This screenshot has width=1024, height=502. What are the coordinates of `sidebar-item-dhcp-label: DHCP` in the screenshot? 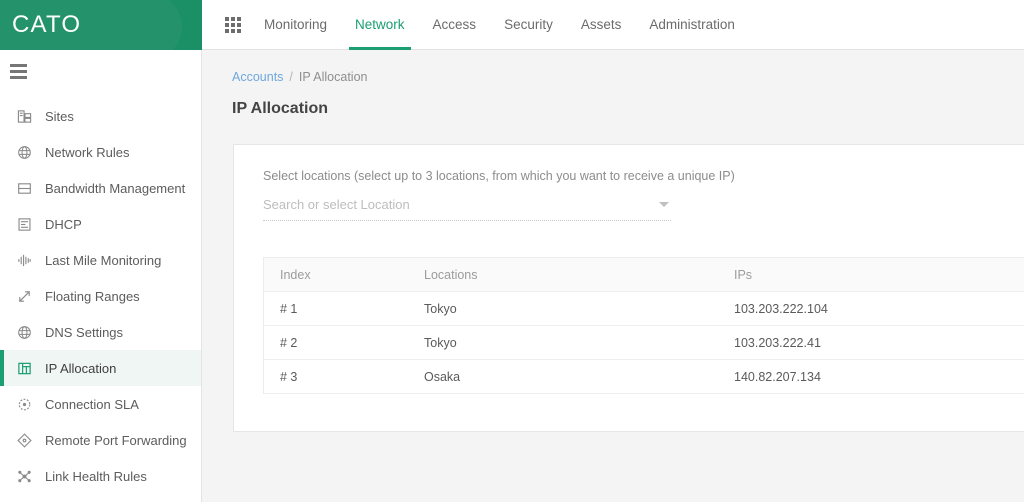 It's located at (63, 224).